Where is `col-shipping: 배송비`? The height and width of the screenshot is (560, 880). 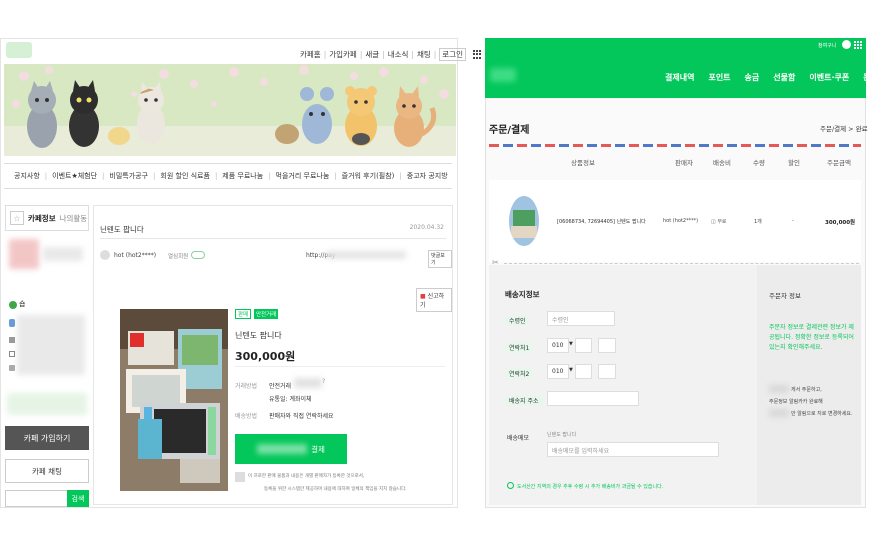 col-shipping: 배송비 is located at coordinates (722, 163).